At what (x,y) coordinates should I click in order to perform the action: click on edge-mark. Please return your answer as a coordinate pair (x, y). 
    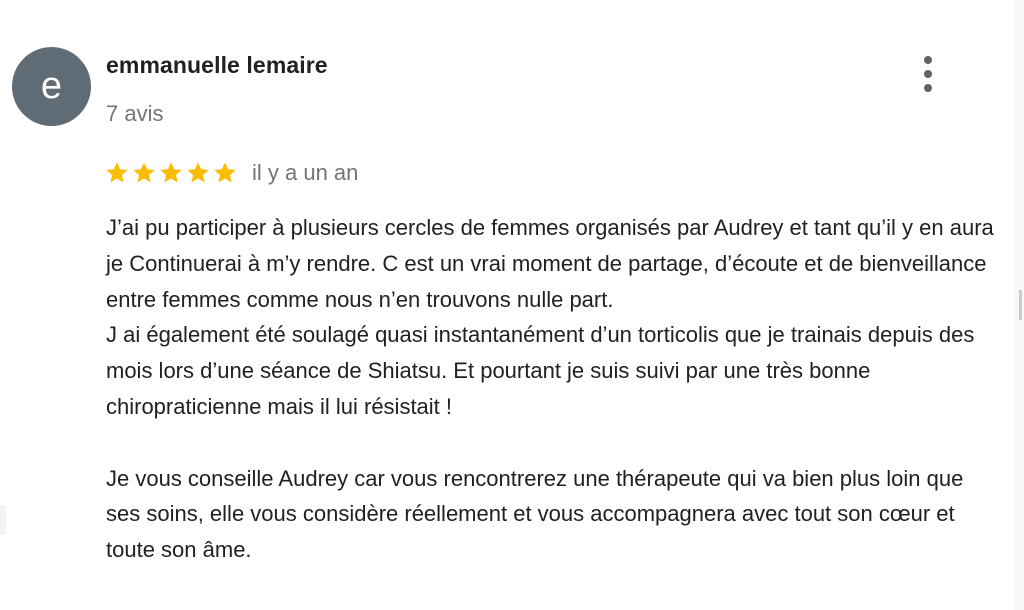
    Looking at the image, I should click on (3, 520).